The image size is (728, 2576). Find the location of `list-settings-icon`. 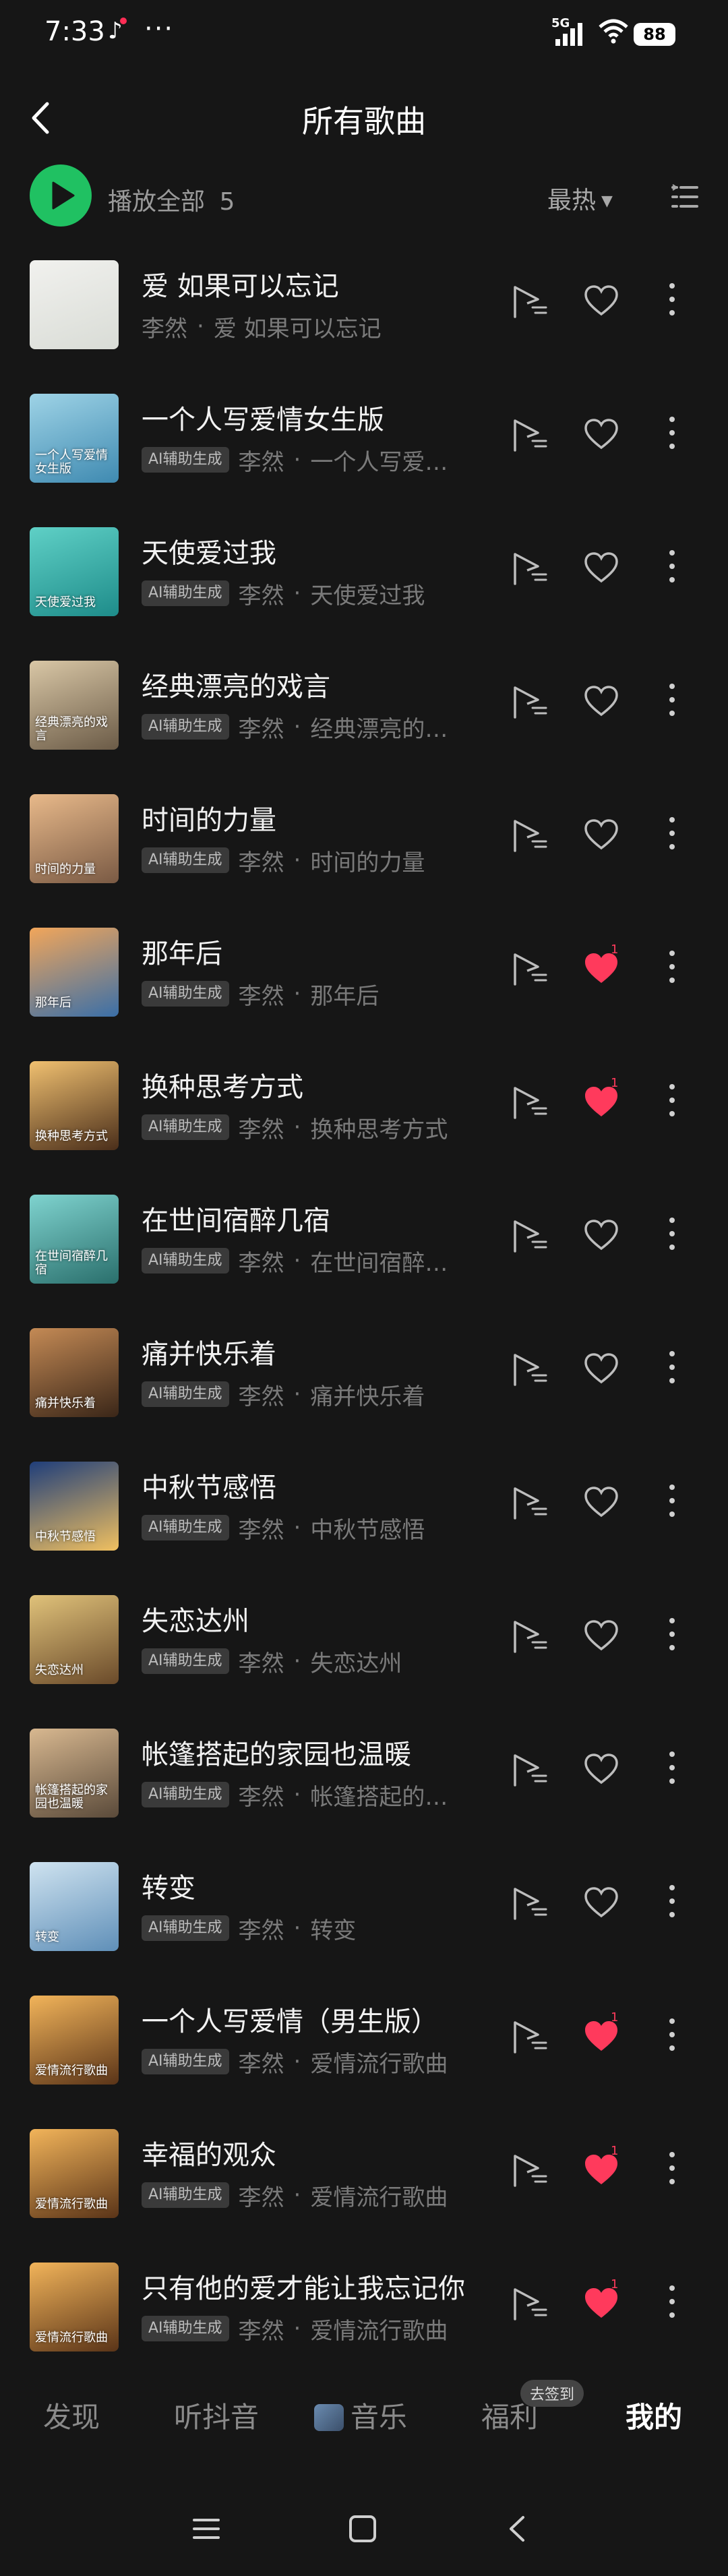

list-settings-icon is located at coordinates (685, 197).